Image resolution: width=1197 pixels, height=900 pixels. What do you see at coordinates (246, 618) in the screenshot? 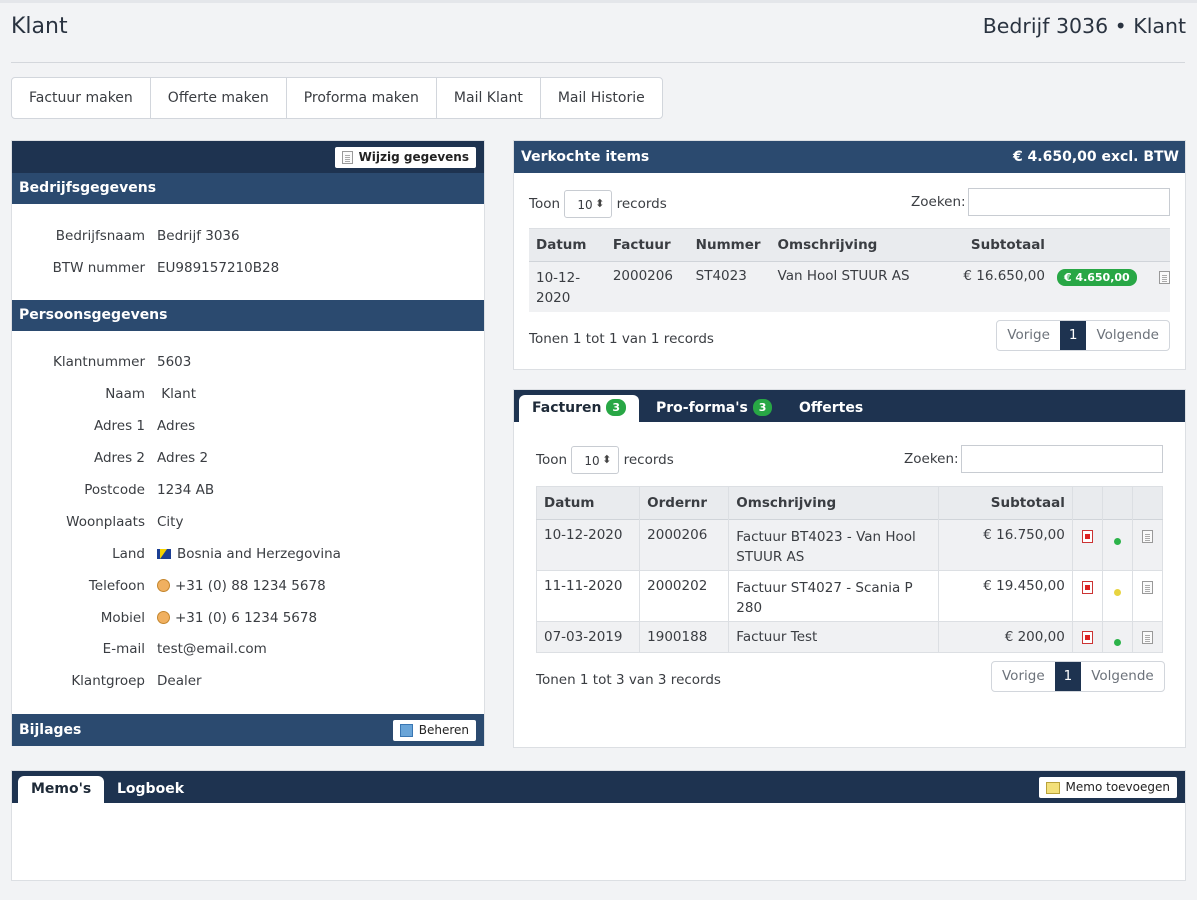
I see `mobile-number: +31 (0) 6 1234 5678` at bounding box center [246, 618].